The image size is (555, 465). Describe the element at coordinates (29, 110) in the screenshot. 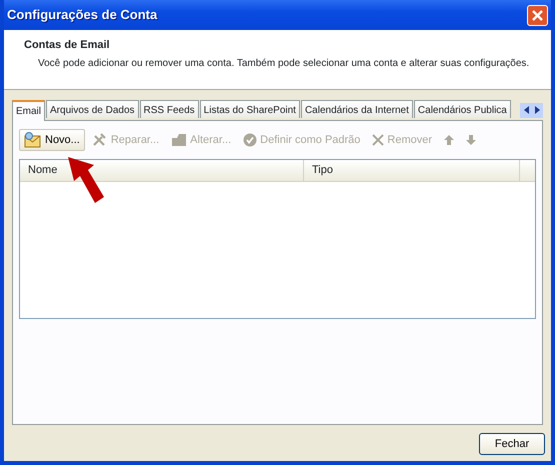

I see `tab: Email` at that location.